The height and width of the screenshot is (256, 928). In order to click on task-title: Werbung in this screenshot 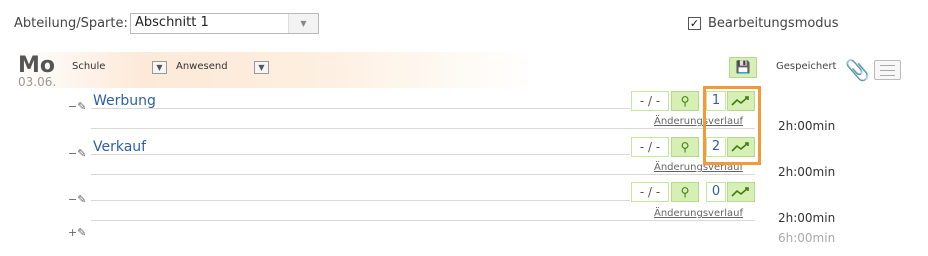, I will do `click(124, 101)`.